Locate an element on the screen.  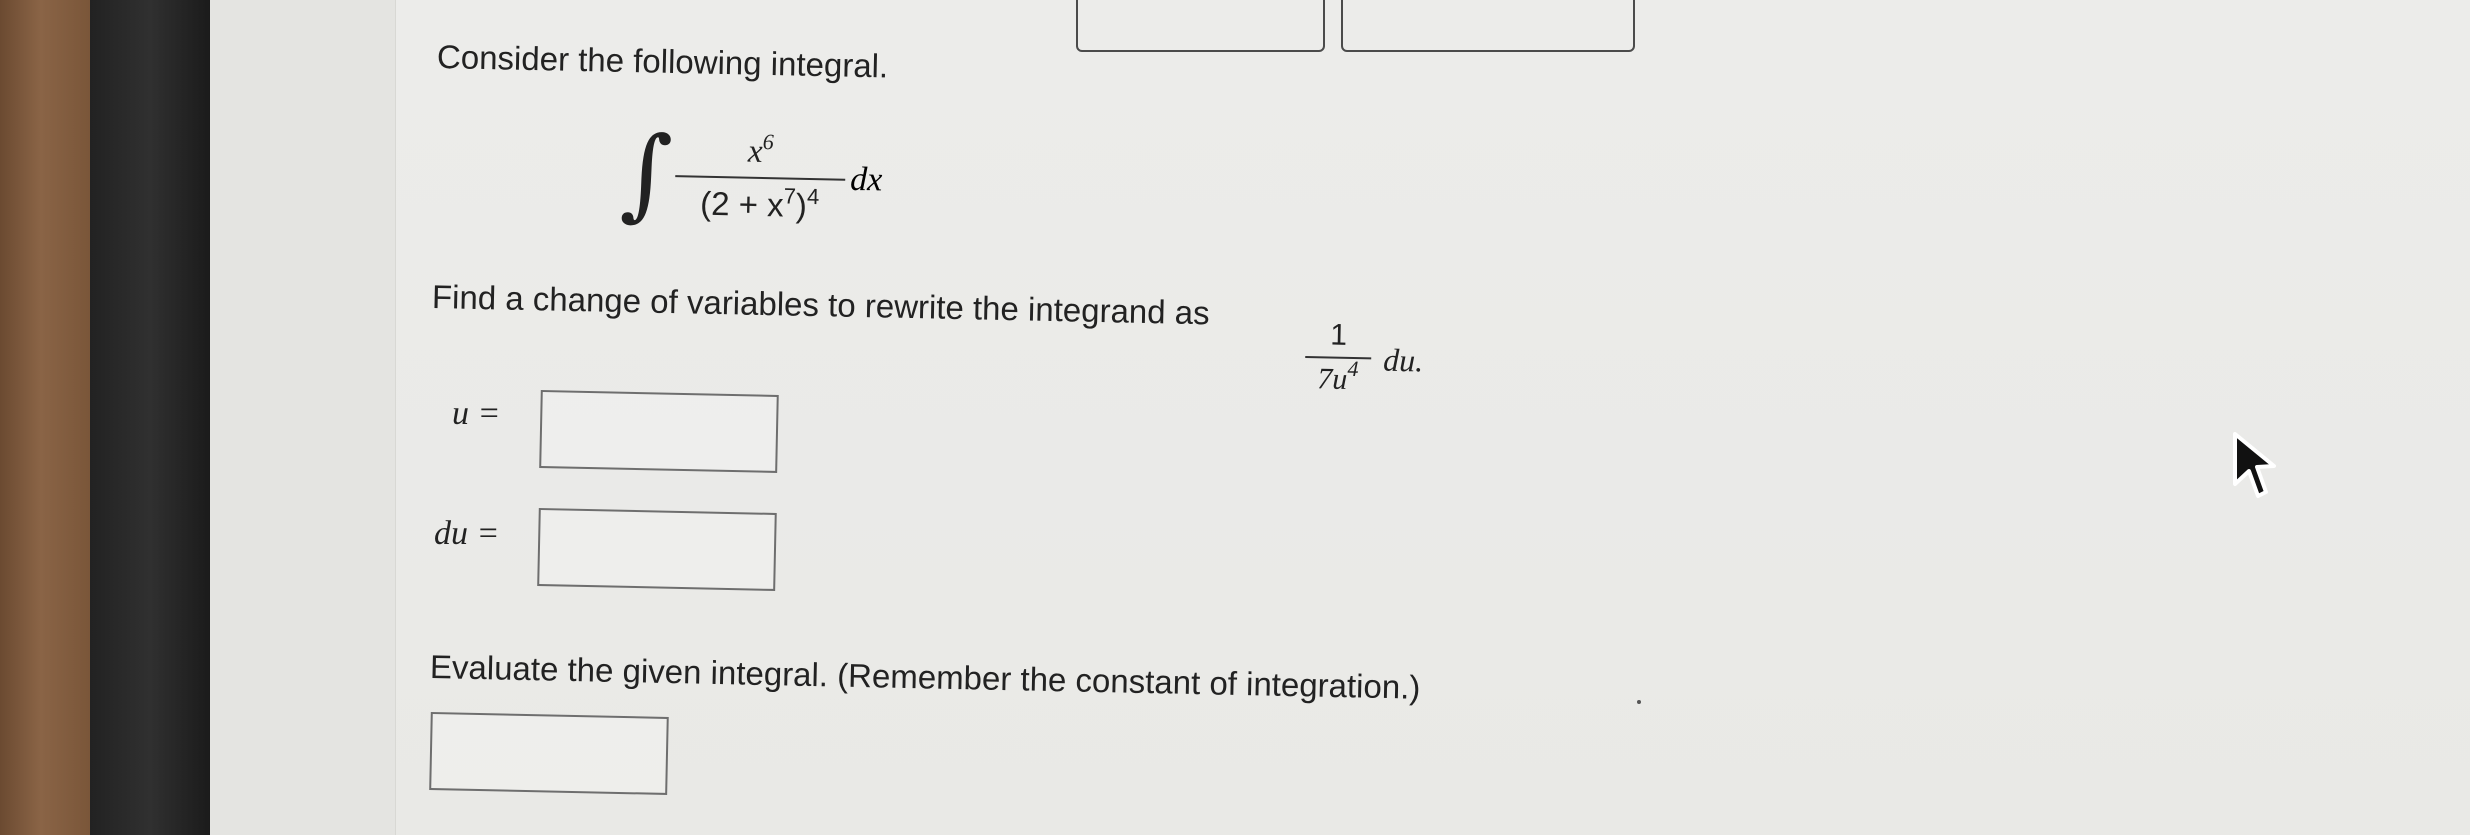
du-answer-input is located at coordinates (657, 549).